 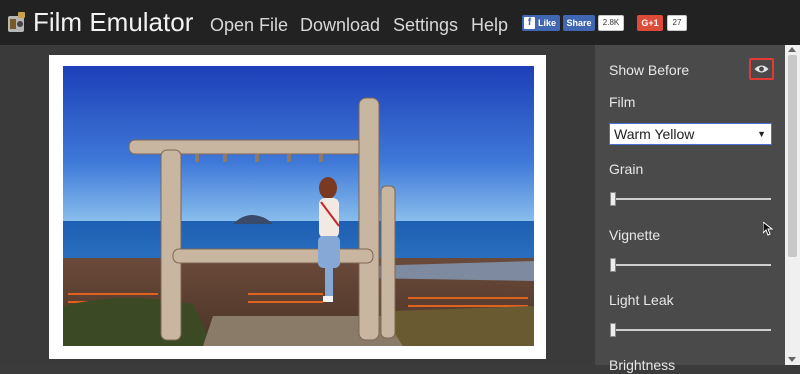 What do you see at coordinates (792, 156) in the screenshot?
I see `scrollbar-thumb` at bounding box center [792, 156].